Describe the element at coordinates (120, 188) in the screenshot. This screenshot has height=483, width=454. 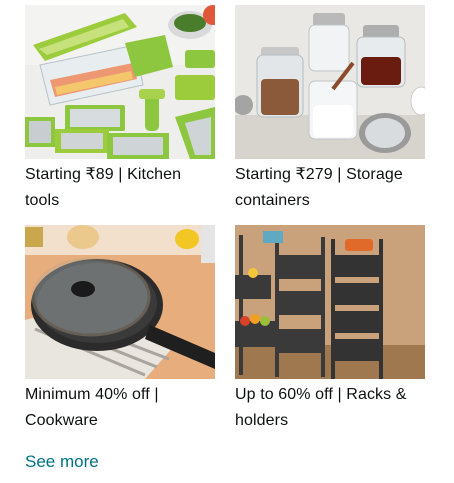
I see `tile-caption: Starting ₹89 | Kitchen tools` at that location.